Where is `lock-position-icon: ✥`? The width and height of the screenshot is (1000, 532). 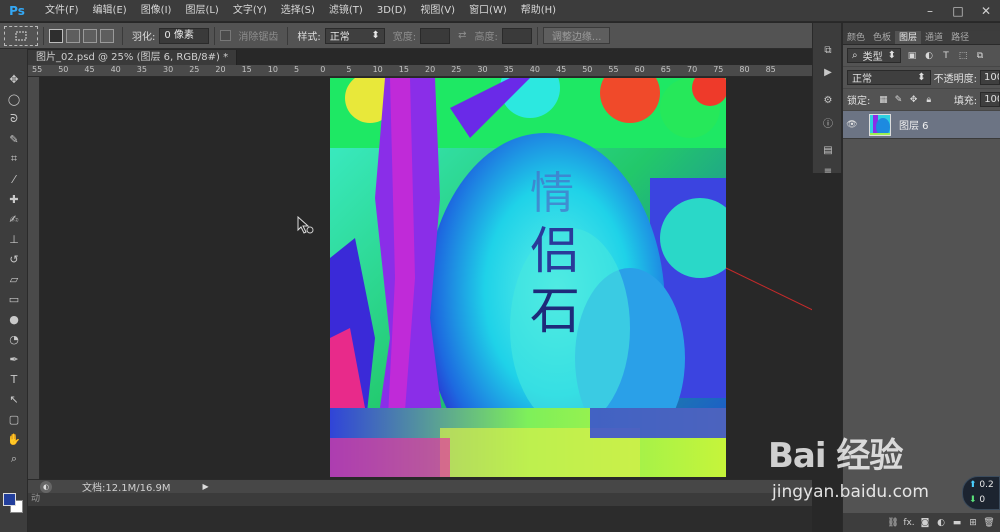
lock-position-icon: ✥ is located at coordinates (914, 100).